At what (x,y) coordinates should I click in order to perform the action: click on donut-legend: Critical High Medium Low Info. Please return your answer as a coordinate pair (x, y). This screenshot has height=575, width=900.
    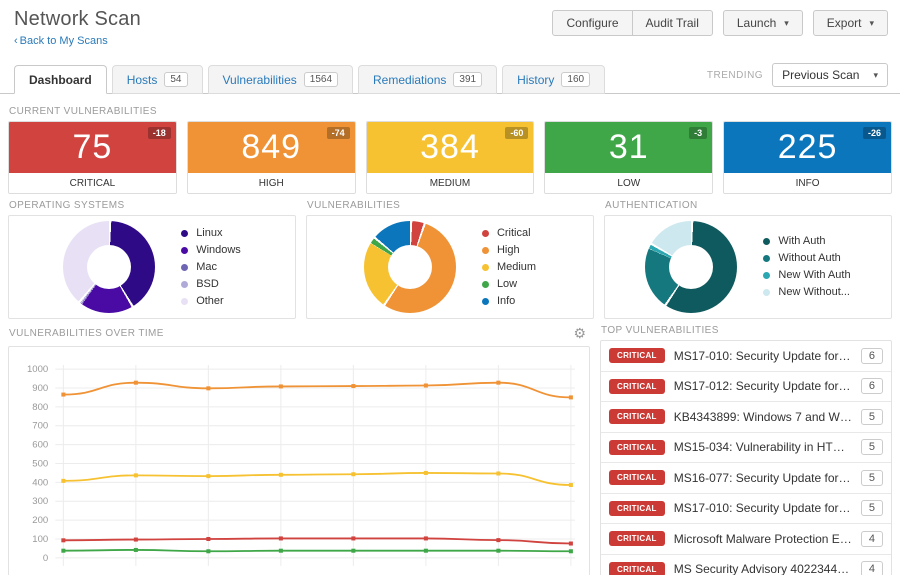
    Looking at the image, I should click on (509, 267).